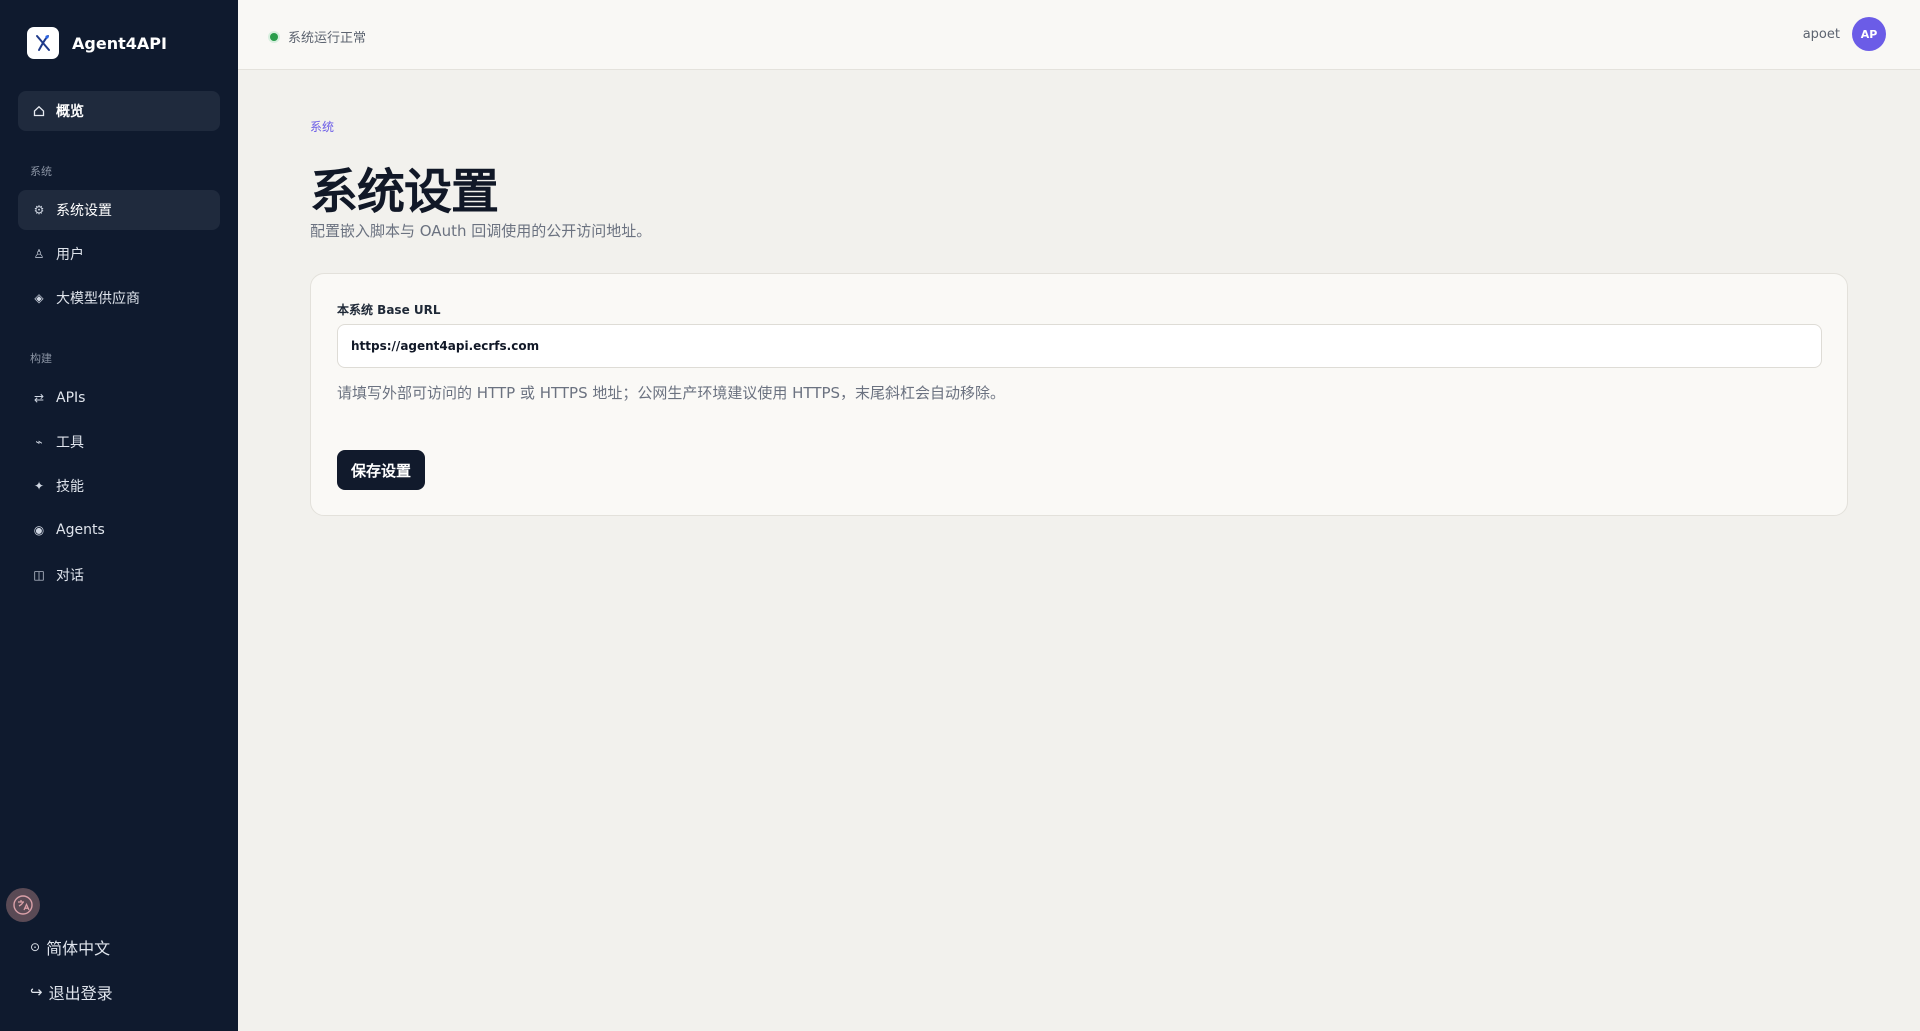 The image size is (1920, 1031). What do you see at coordinates (43, 43) in the screenshot?
I see `agent-logo-icon` at bounding box center [43, 43].